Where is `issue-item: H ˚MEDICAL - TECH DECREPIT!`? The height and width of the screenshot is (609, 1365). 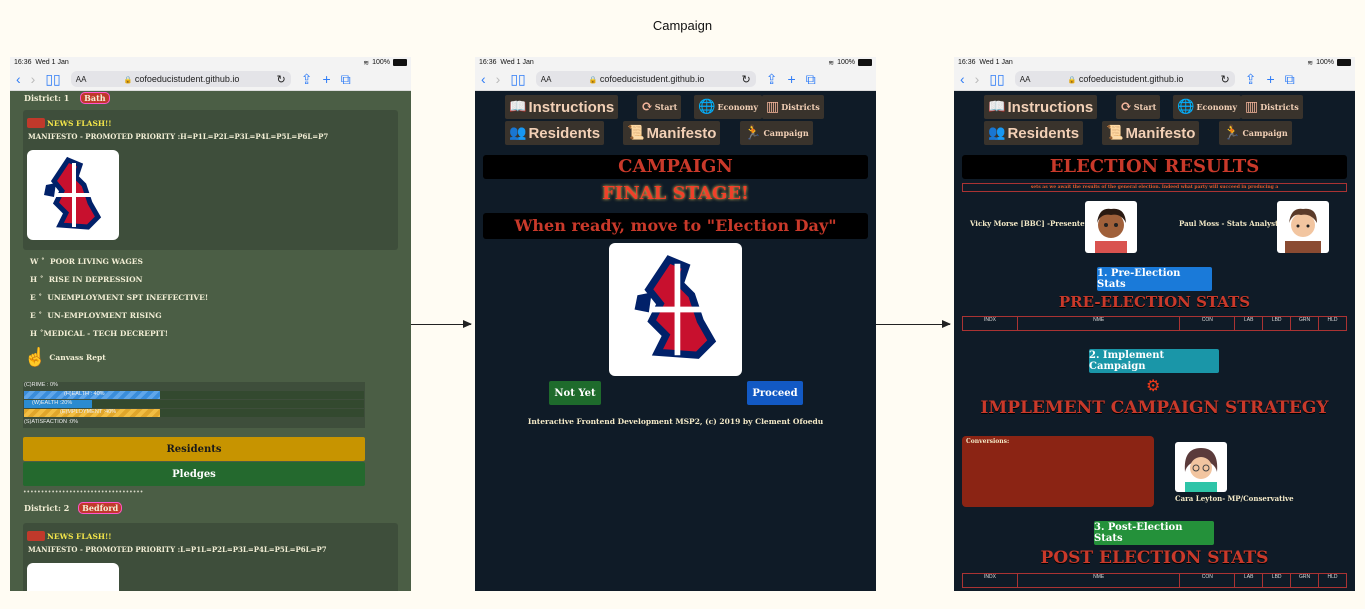
issue-item: H ˚MEDICAL - TECH DECREPIT! is located at coordinates (99, 333).